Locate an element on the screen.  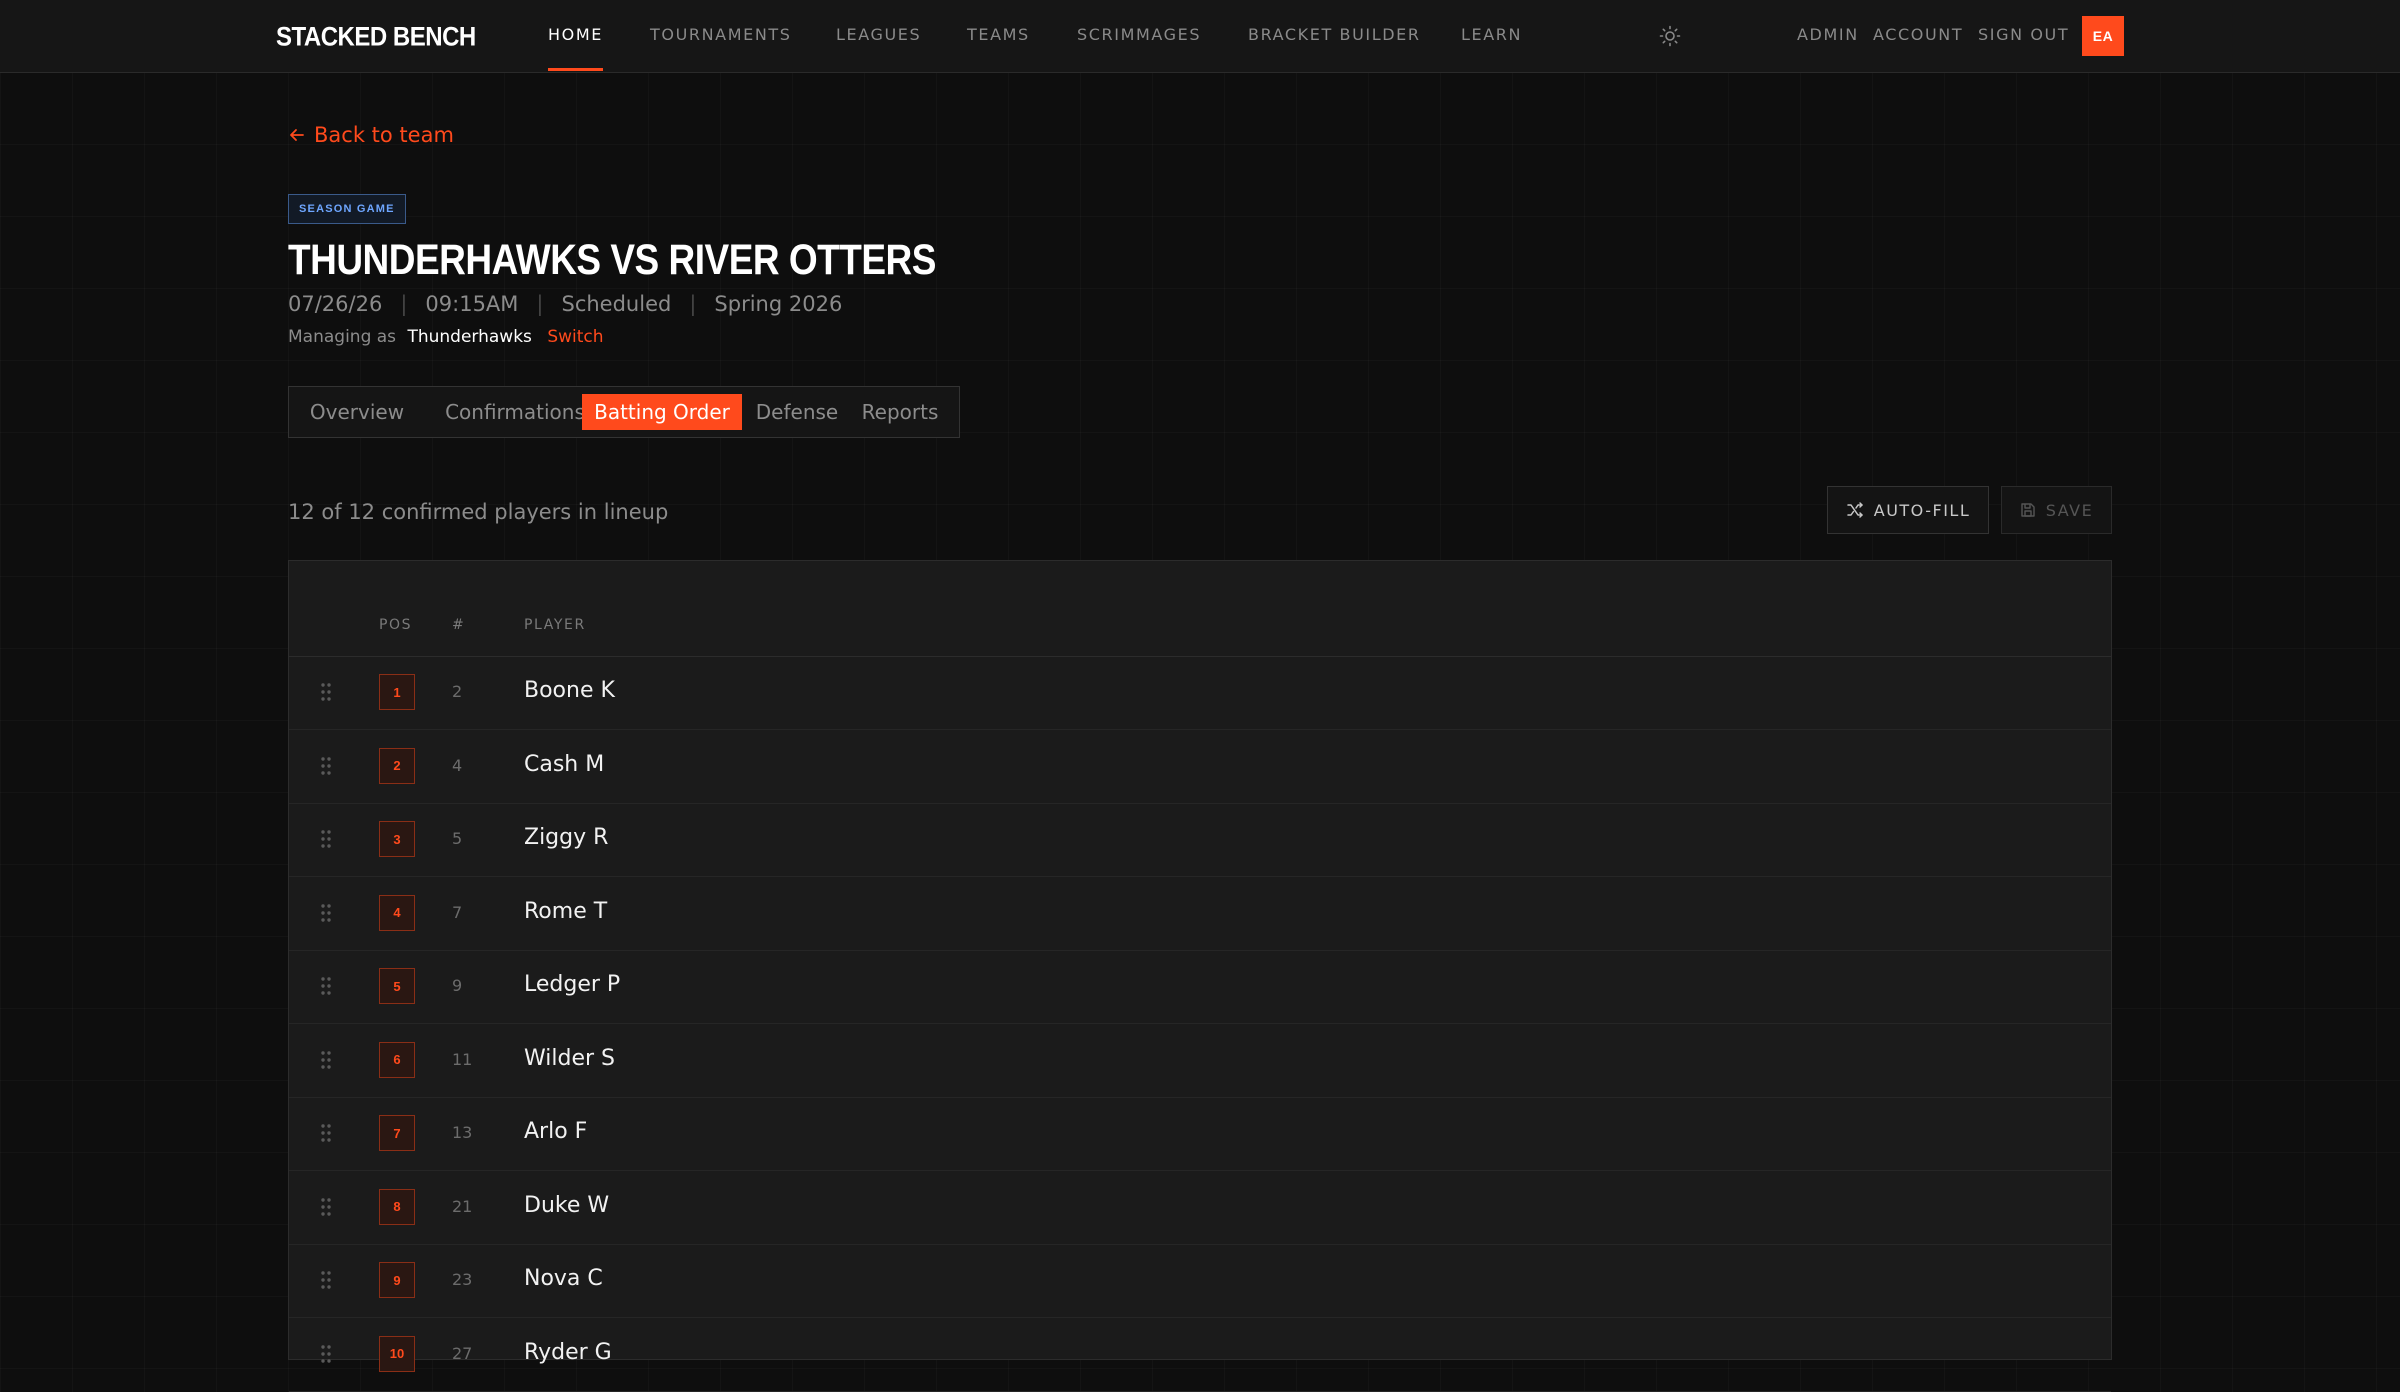
jersey-number: 2 is located at coordinates (457, 691).